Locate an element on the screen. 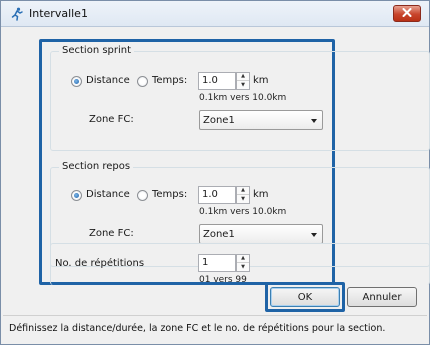  sprint-zone-label: Zone FC: is located at coordinates (111, 119).